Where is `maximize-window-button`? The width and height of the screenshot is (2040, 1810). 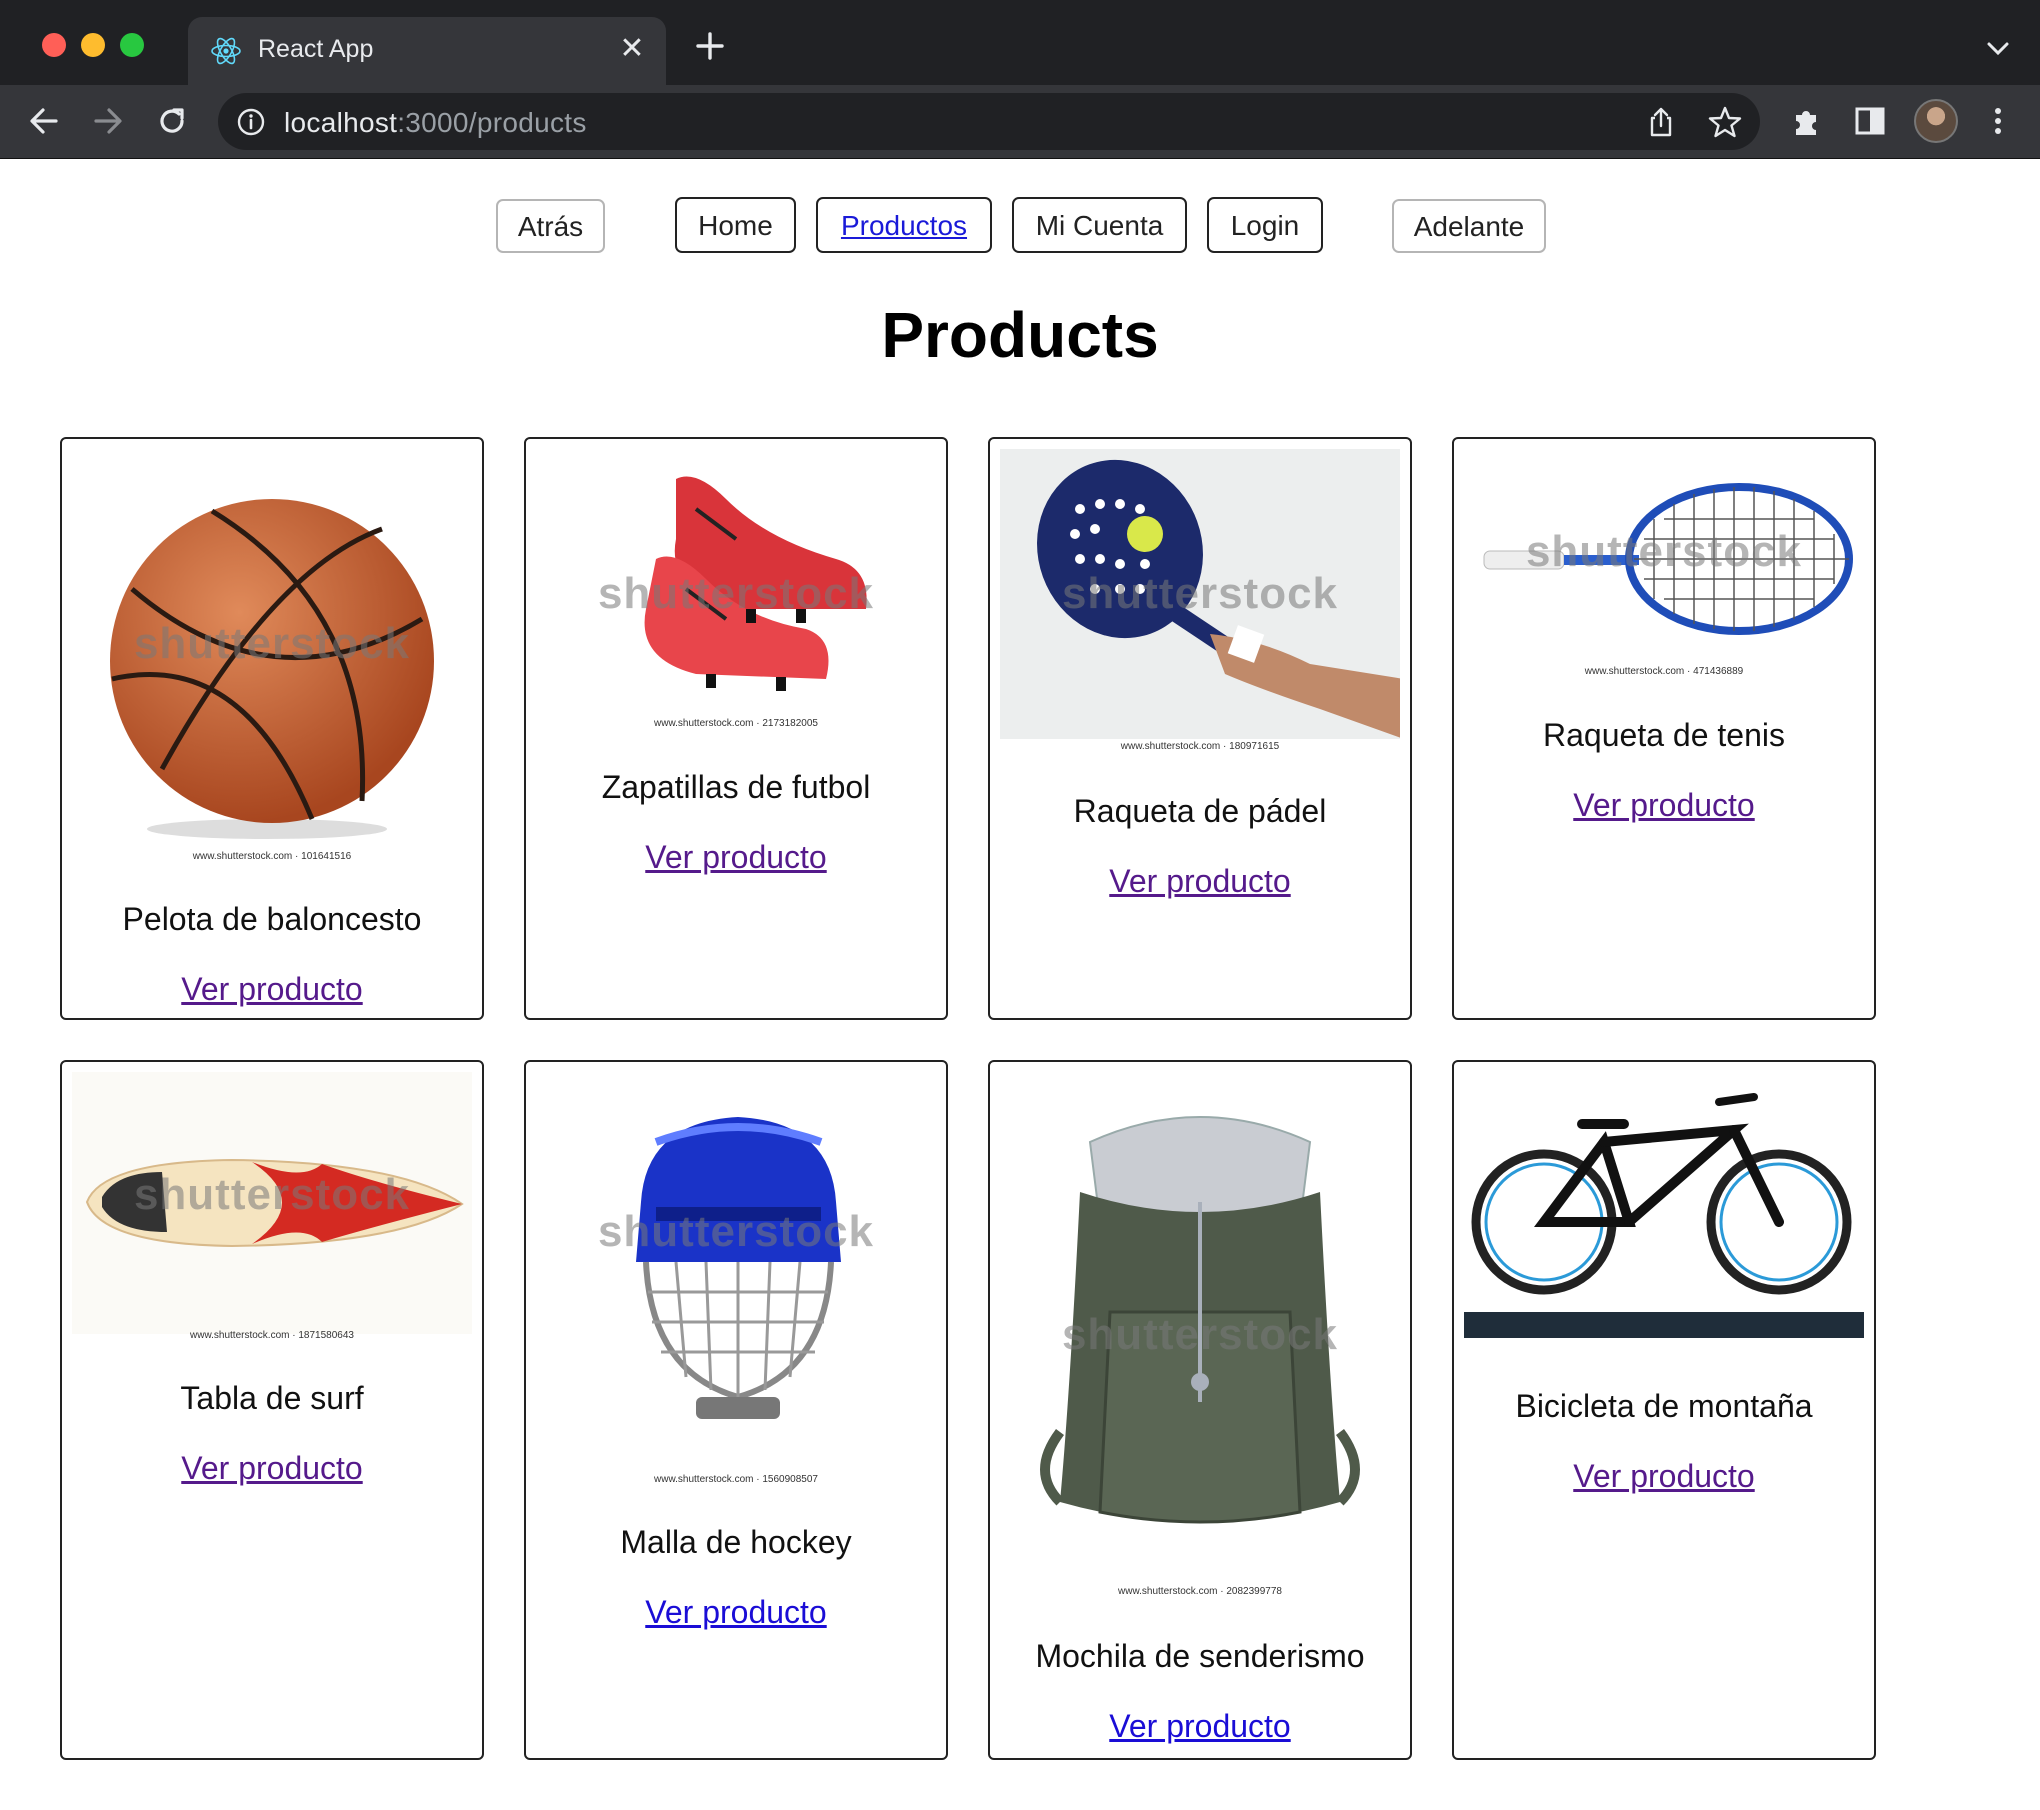
maximize-window-button is located at coordinates (132, 45).